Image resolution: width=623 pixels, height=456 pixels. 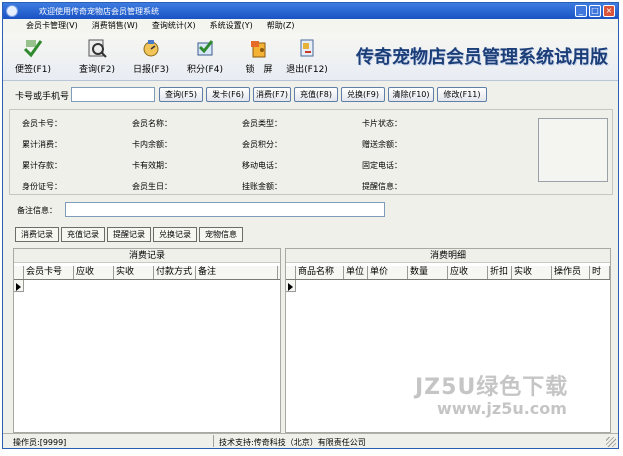 What do you see at coordinates (42, 186) in the screenshot?
I see `id-number-label: 身份证号：` at bounding box center [42, 186].